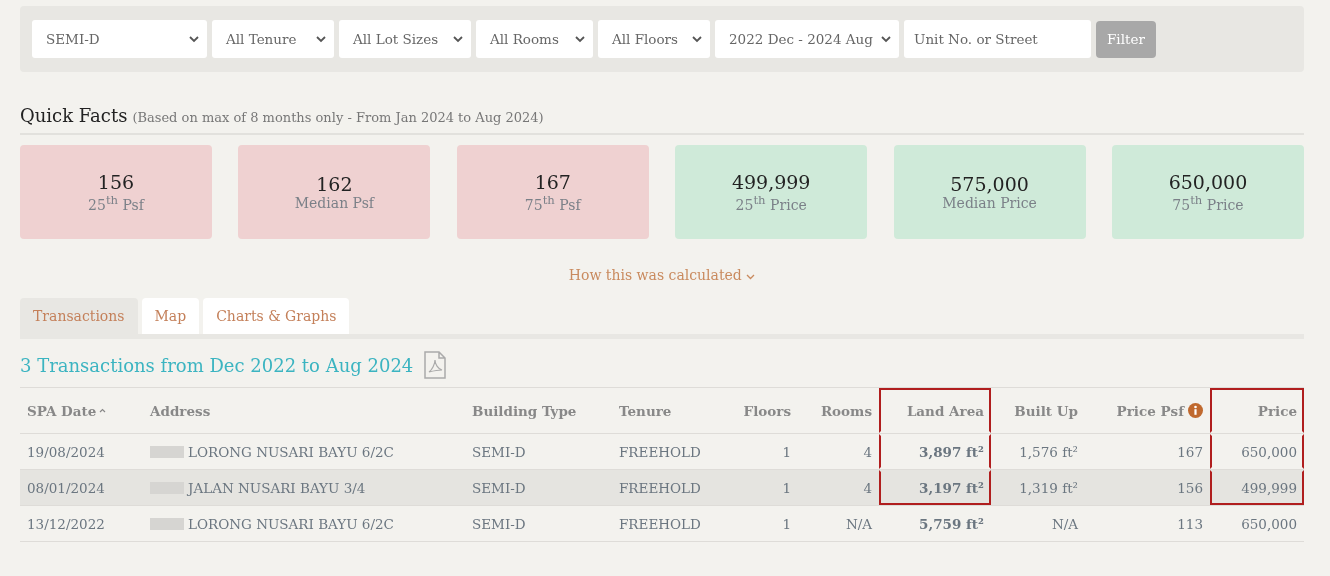  What do you see at coordinates (1190, 523) in the screenshot?
I see `table-cell: 113` at bounding box center [1190, 523].